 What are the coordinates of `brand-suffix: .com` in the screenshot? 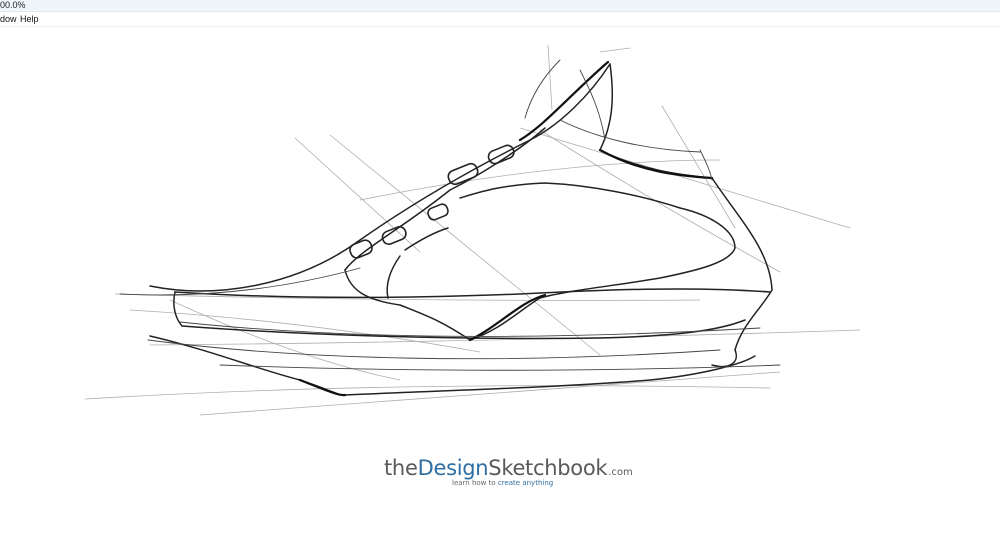 It's located at (620, 472).